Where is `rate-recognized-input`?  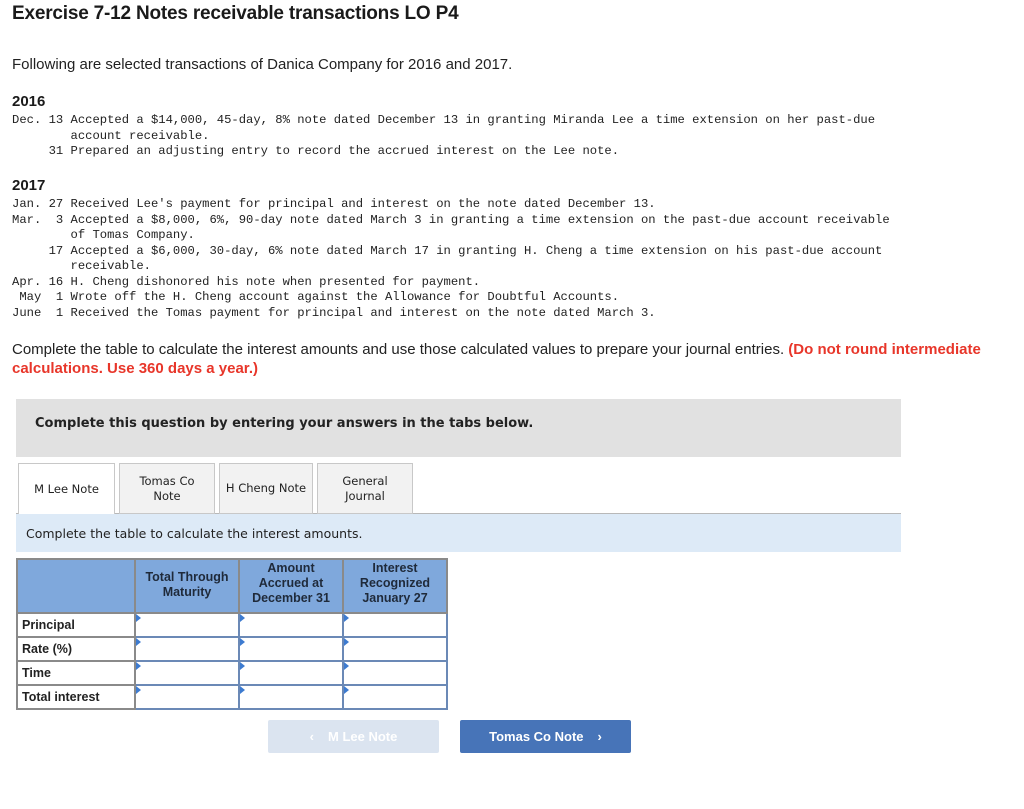 rate-recognized-input is located at coordinates (395, 649).